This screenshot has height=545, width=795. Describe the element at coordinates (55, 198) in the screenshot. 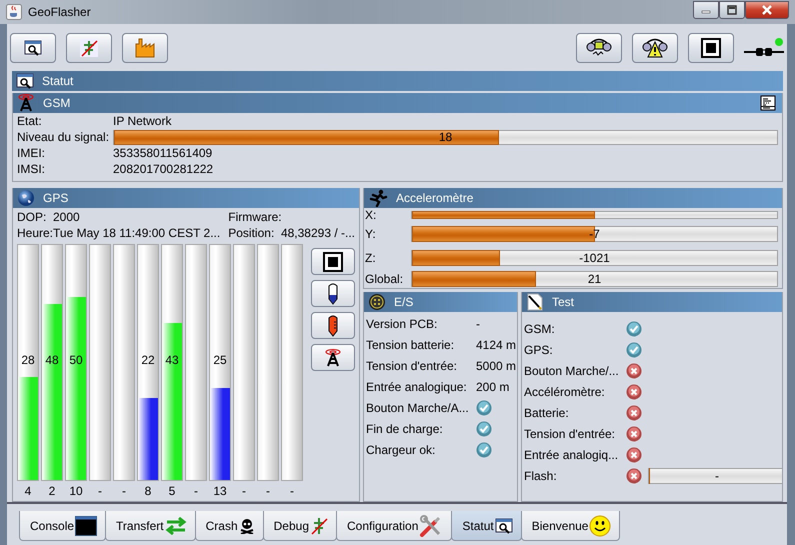

I see `panel-title: GPS` at that location.